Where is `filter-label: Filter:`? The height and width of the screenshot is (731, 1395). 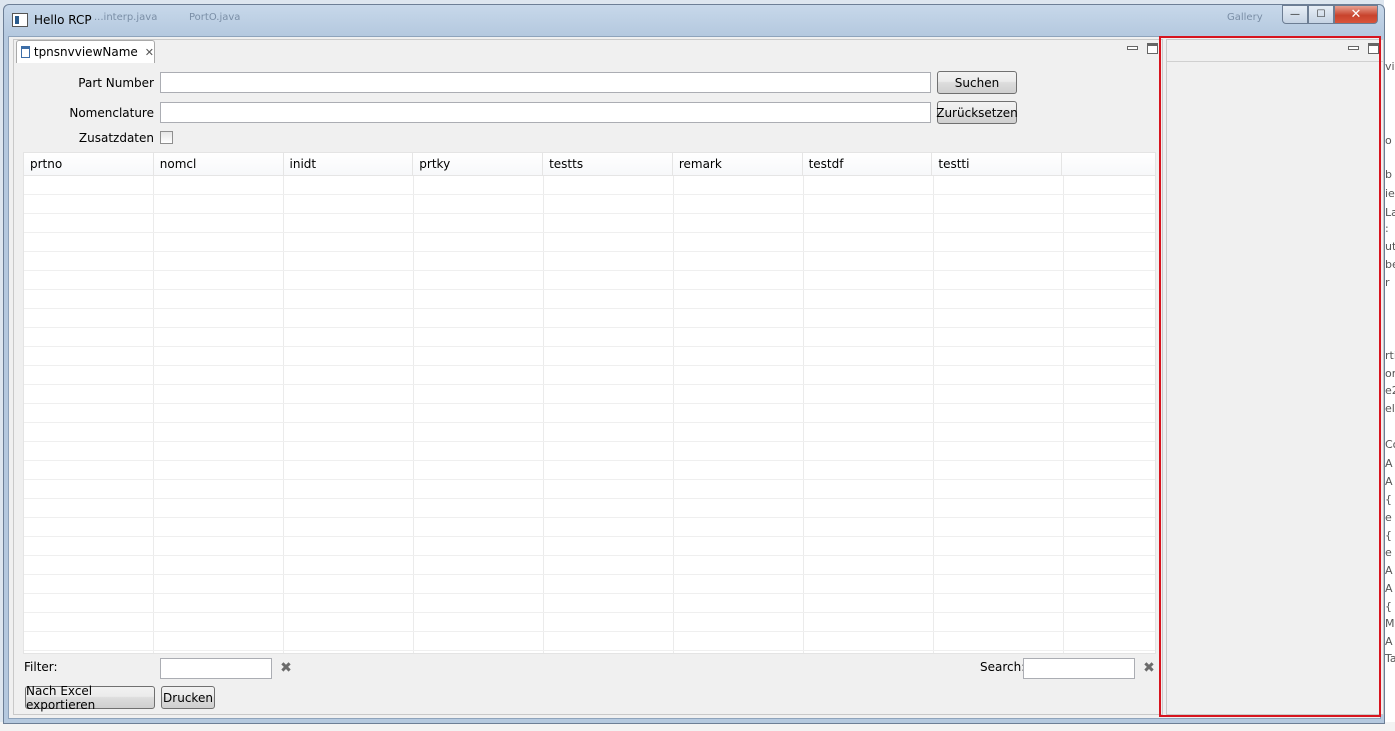
filter-label: Filter: is located at coordinates (41, 667).